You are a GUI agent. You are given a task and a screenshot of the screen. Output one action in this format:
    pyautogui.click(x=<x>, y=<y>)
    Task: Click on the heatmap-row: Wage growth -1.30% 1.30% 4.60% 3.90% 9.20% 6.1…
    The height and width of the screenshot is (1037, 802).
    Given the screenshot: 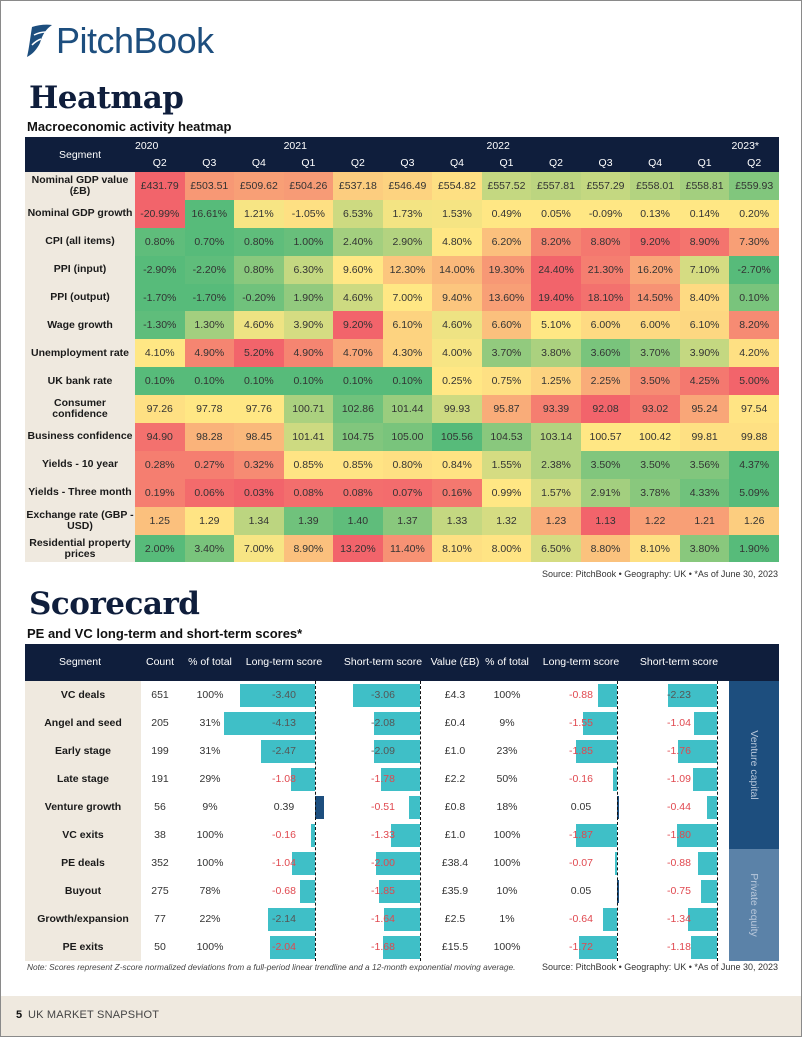 What is the action you would take?
    pyautogui.click(x=402, y=325)
    